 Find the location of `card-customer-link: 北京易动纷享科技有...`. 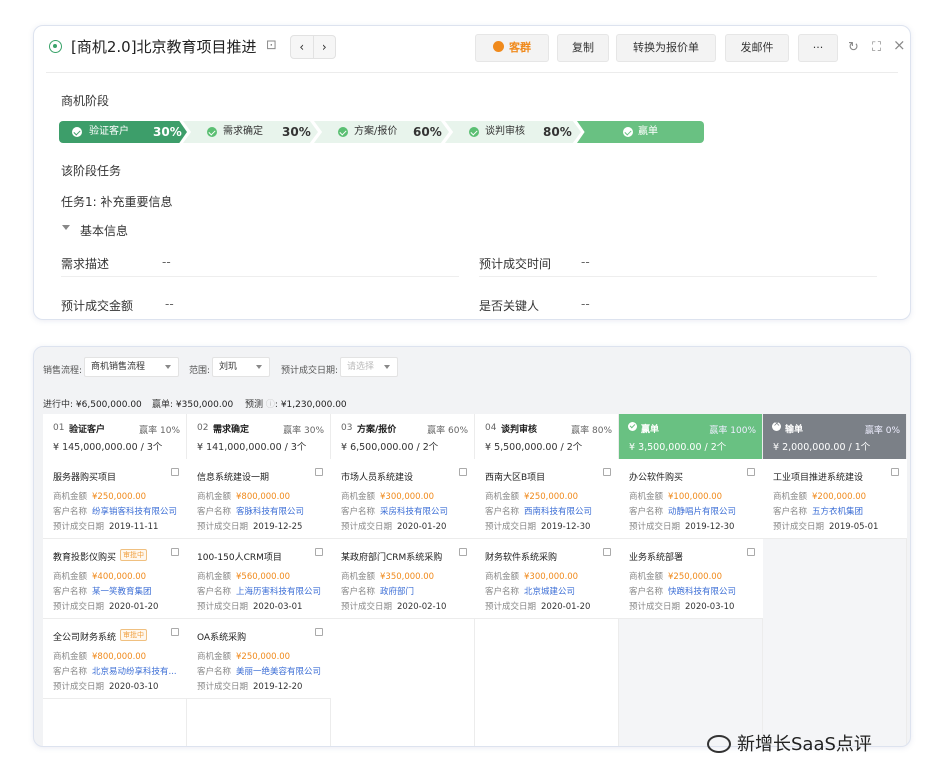

card-customer-link: 北京易动纷享科技有... is located at coordinates (134, 672).